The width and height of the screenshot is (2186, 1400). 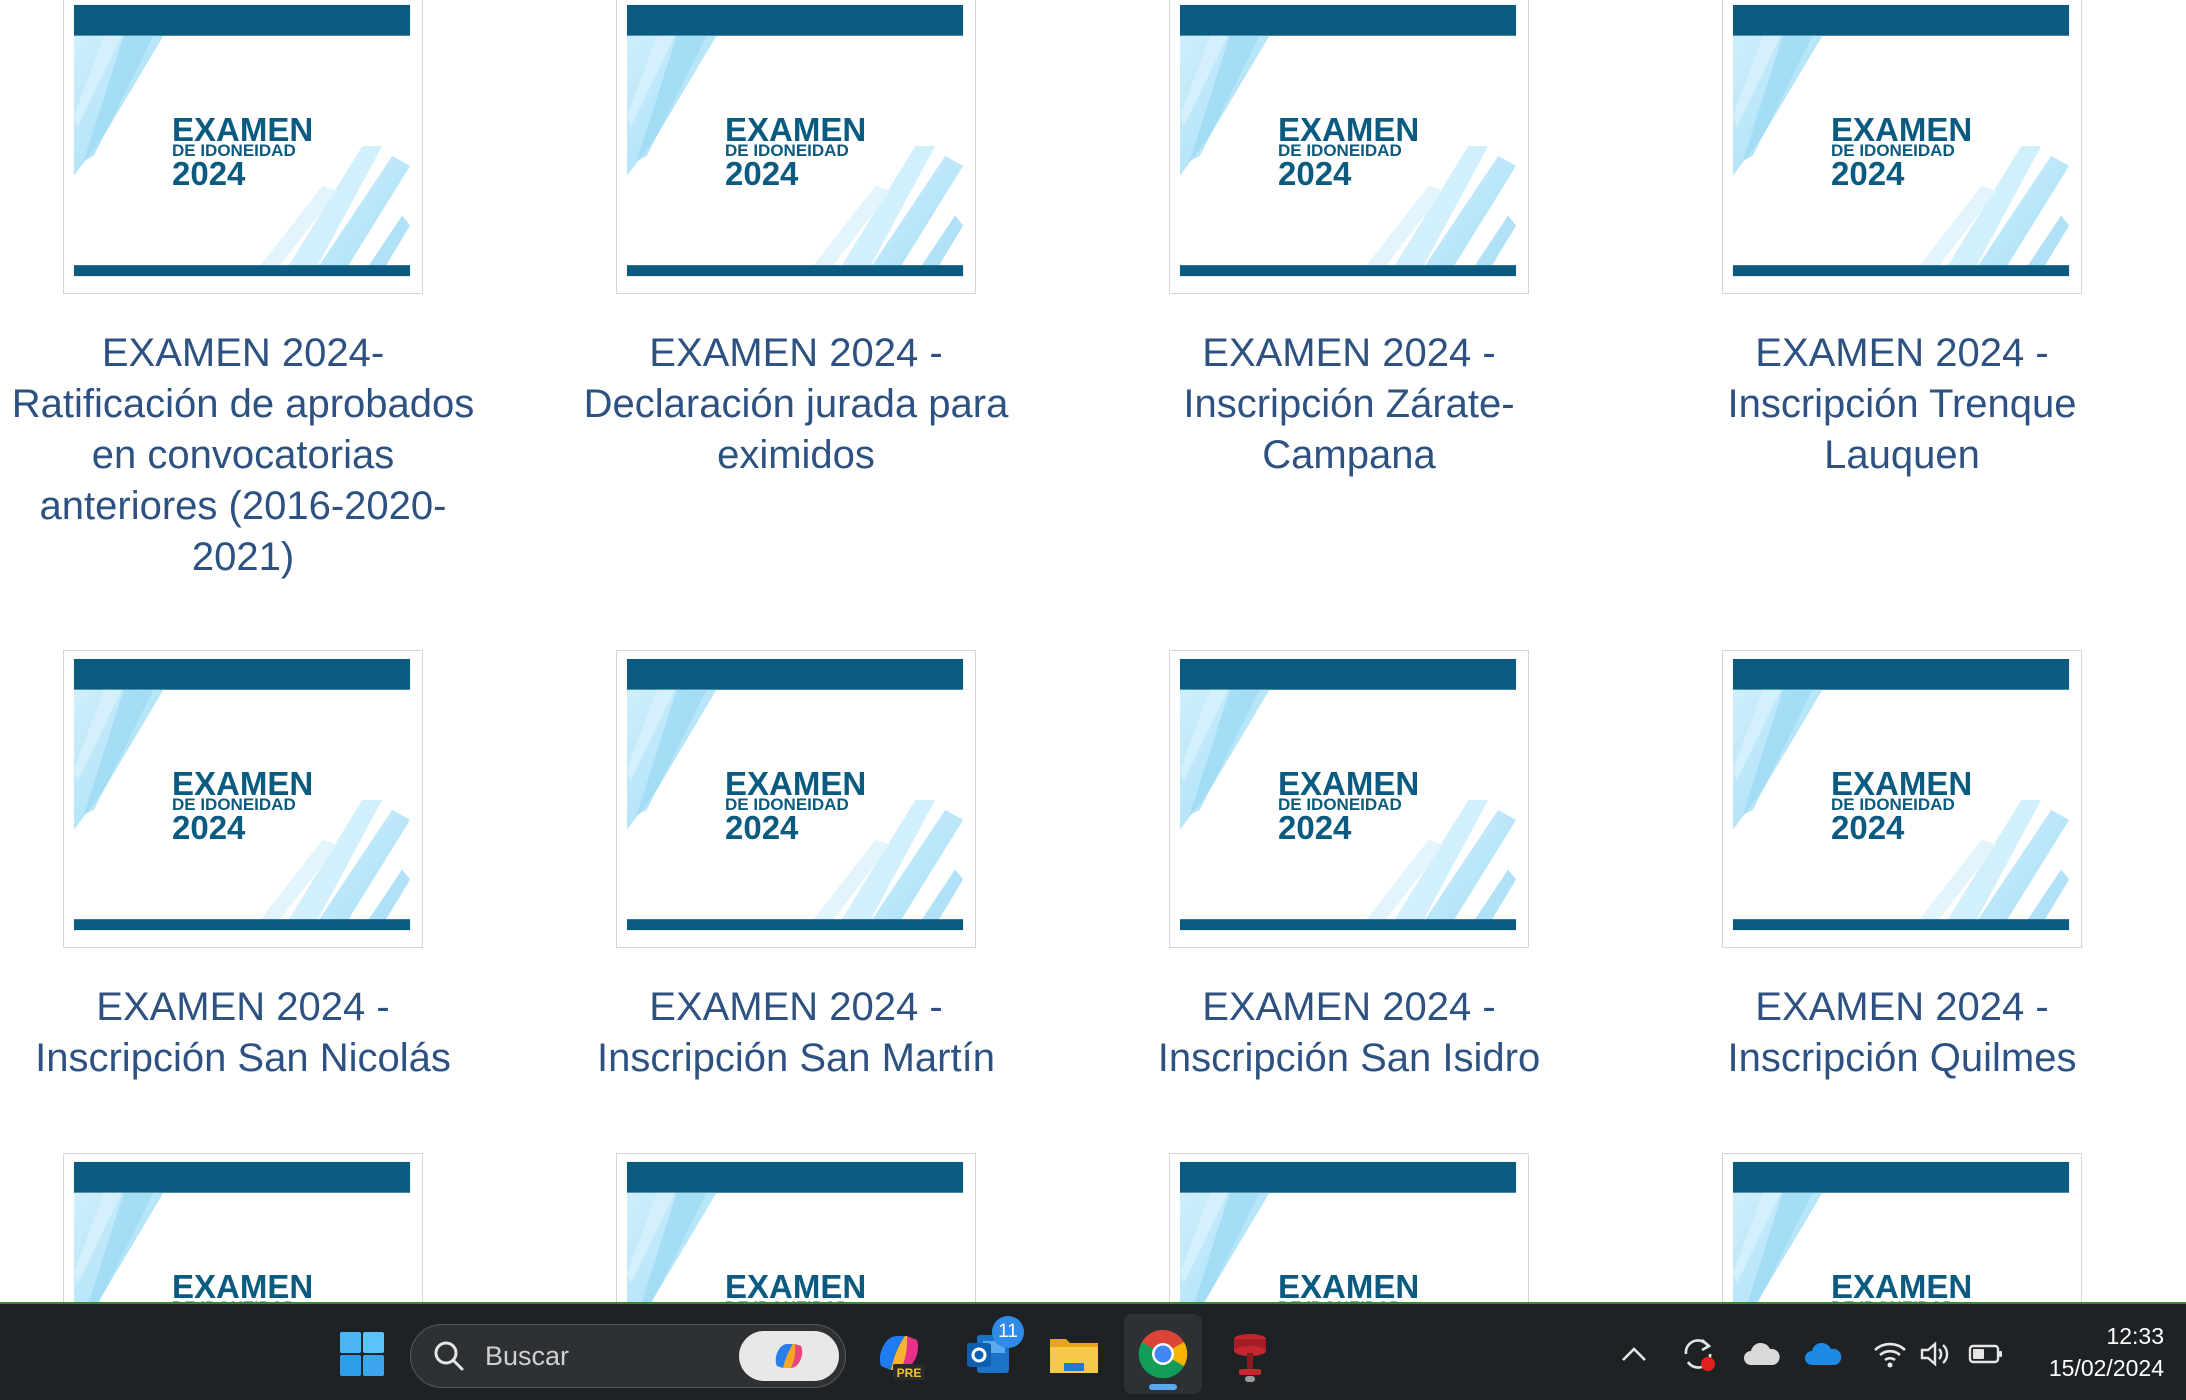 I want to click on card-title-line: Inscripción Quilmes, so click(x=1902, y=1058).